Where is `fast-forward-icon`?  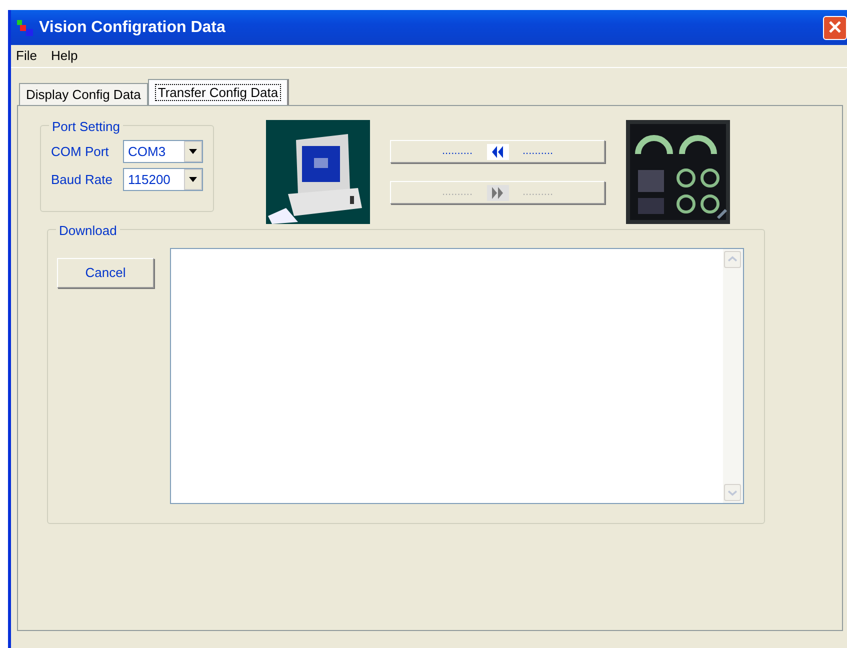 fast-forward-icon is located at coordinates (497, 192).